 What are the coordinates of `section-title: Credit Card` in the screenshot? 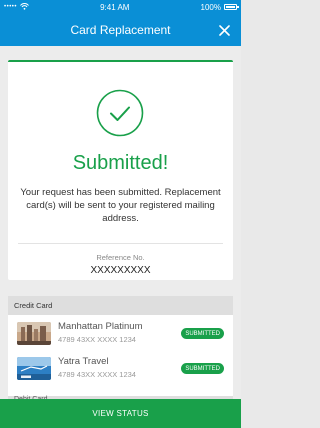 It's located at (120, 305).